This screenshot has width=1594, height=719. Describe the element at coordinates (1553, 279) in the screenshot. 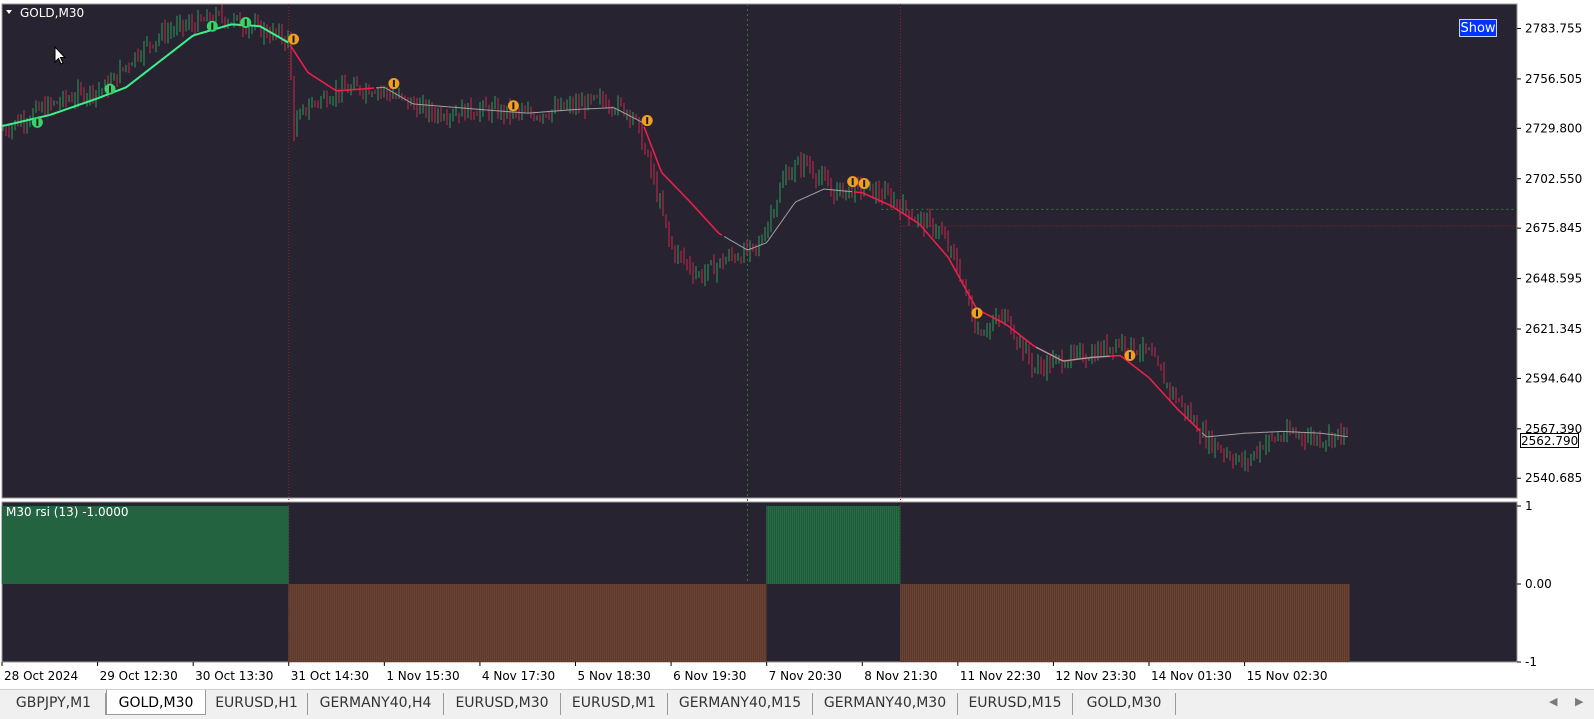

I see `price-tick-label: 2648.595` at that location.